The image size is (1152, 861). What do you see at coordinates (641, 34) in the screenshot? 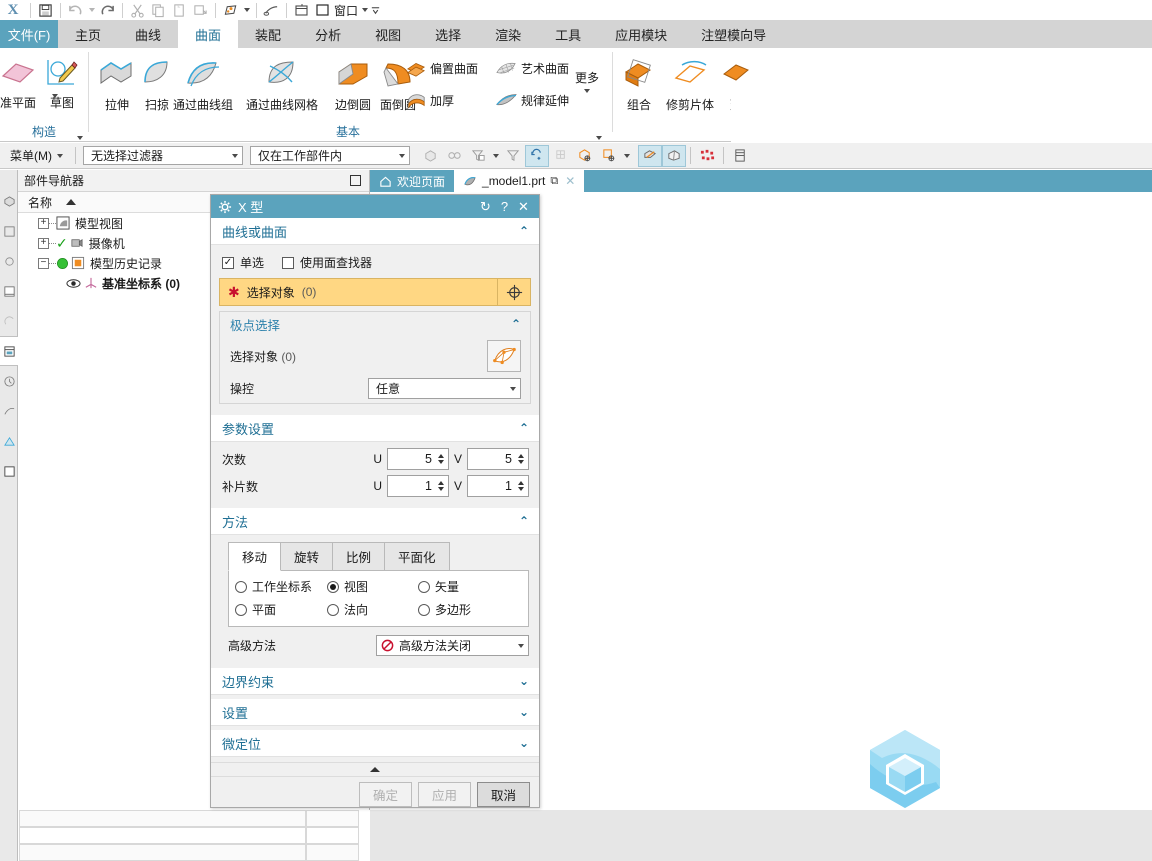
I see `tab-application: 应用模块` at bounding box center [641, 34].